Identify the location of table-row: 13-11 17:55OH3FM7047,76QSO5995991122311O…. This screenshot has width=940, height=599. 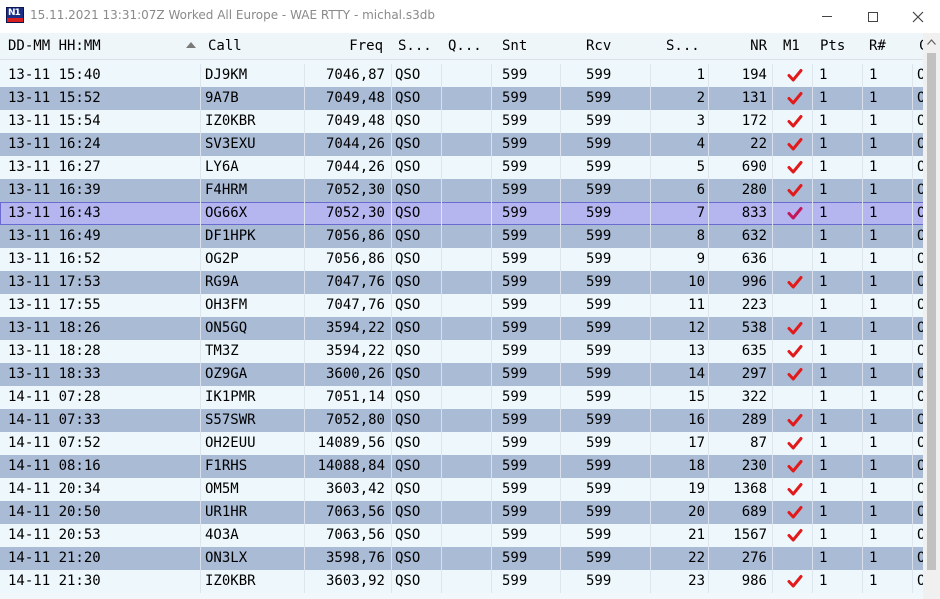
(470, 305).